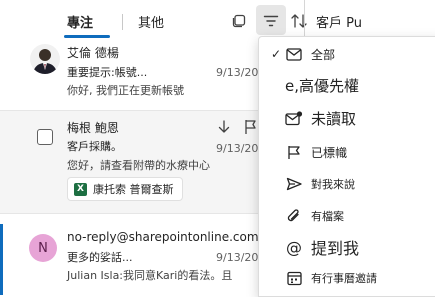 The width and height of the screenshot is (435, 297). I want to click on message-preview: Julian Isla:我同意Kari的看法。且, so click(150, 275).